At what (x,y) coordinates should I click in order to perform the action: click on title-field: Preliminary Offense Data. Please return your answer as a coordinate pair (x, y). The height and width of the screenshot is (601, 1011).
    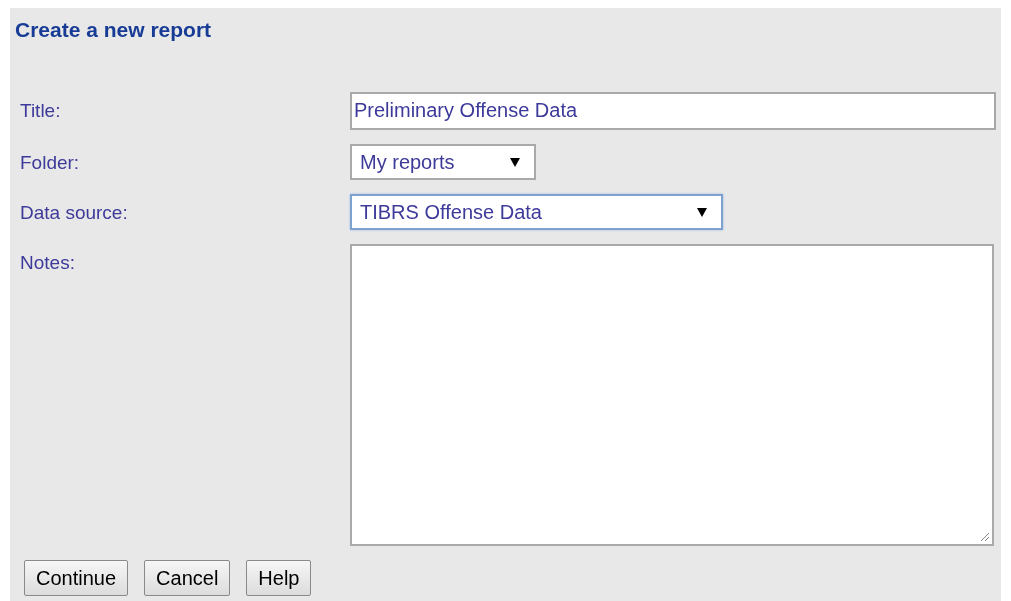
    Looking at the image, I should click on (673, 110).